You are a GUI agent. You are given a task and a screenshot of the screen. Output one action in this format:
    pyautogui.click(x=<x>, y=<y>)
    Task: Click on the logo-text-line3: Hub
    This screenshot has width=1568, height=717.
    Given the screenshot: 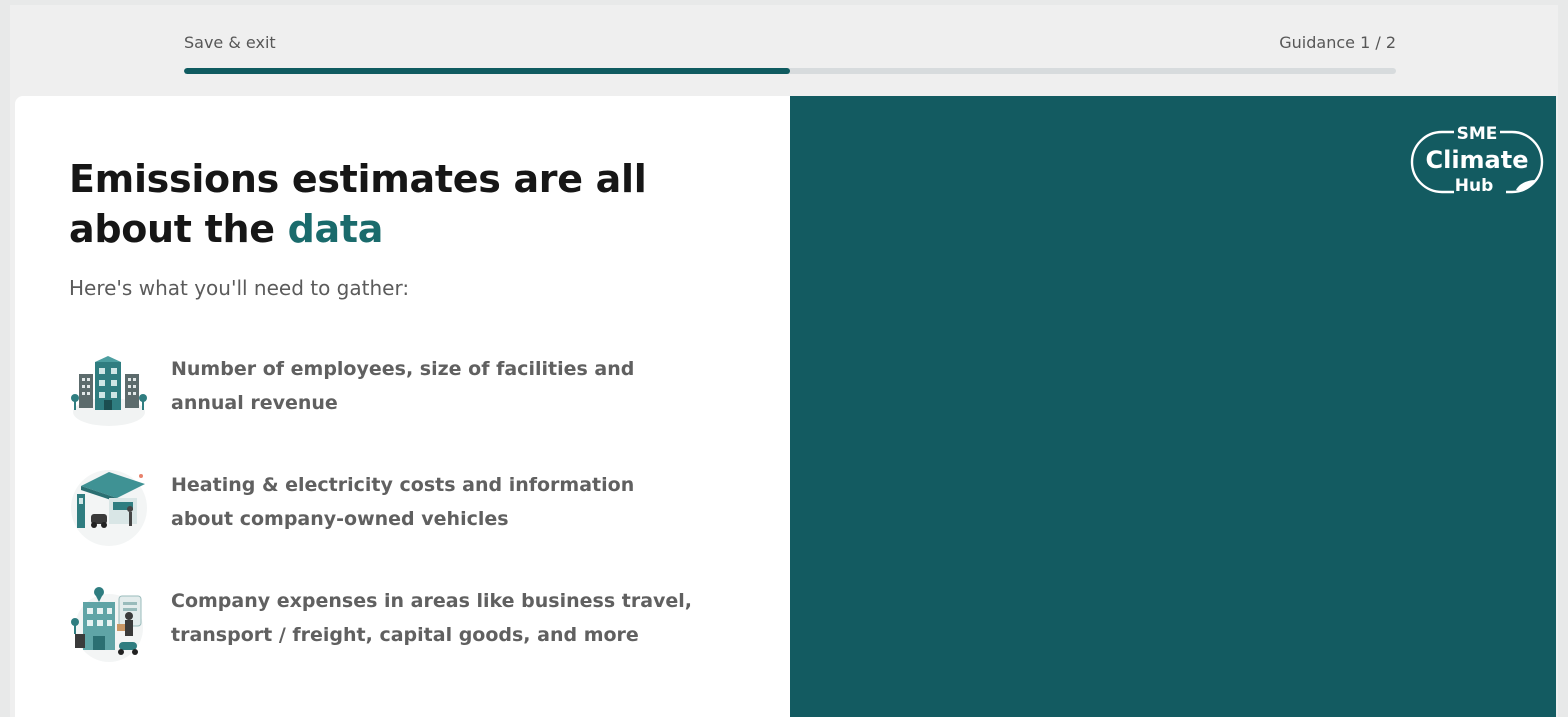 What is the action you would take?
    pyautogui.click(x=1474, y=186)
    